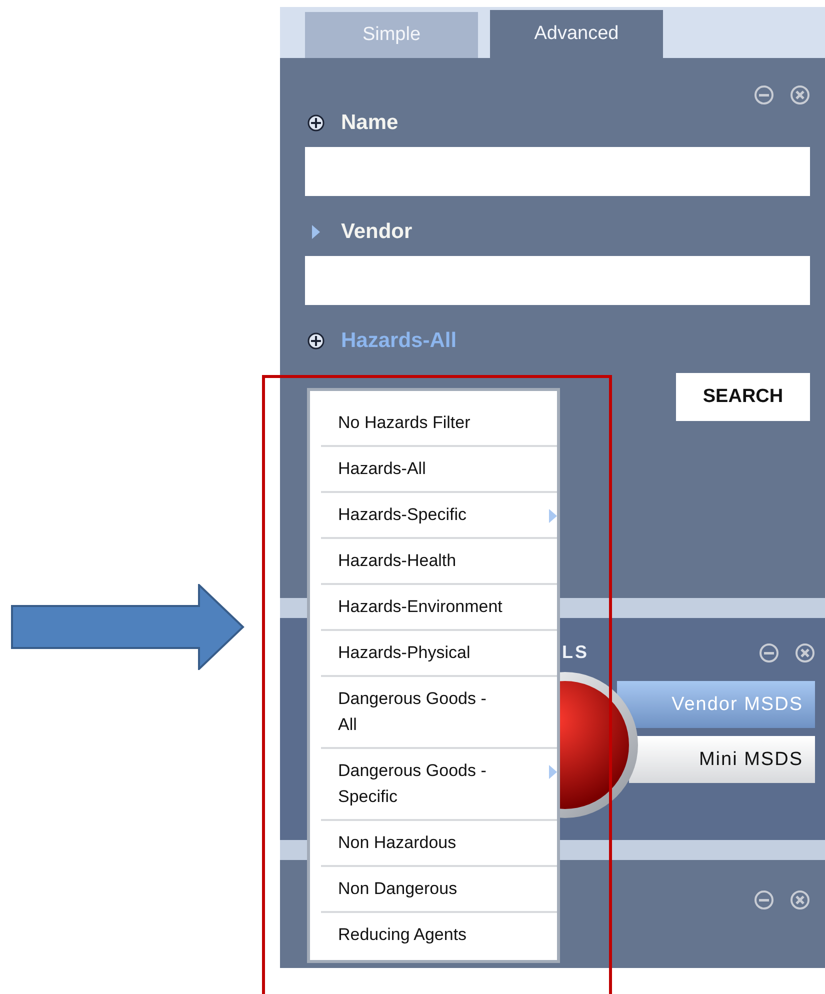  What do you see at coordinates (576, 34) in the screenshot?
I see `tab: Advanced` at bounding box center [576, 34].